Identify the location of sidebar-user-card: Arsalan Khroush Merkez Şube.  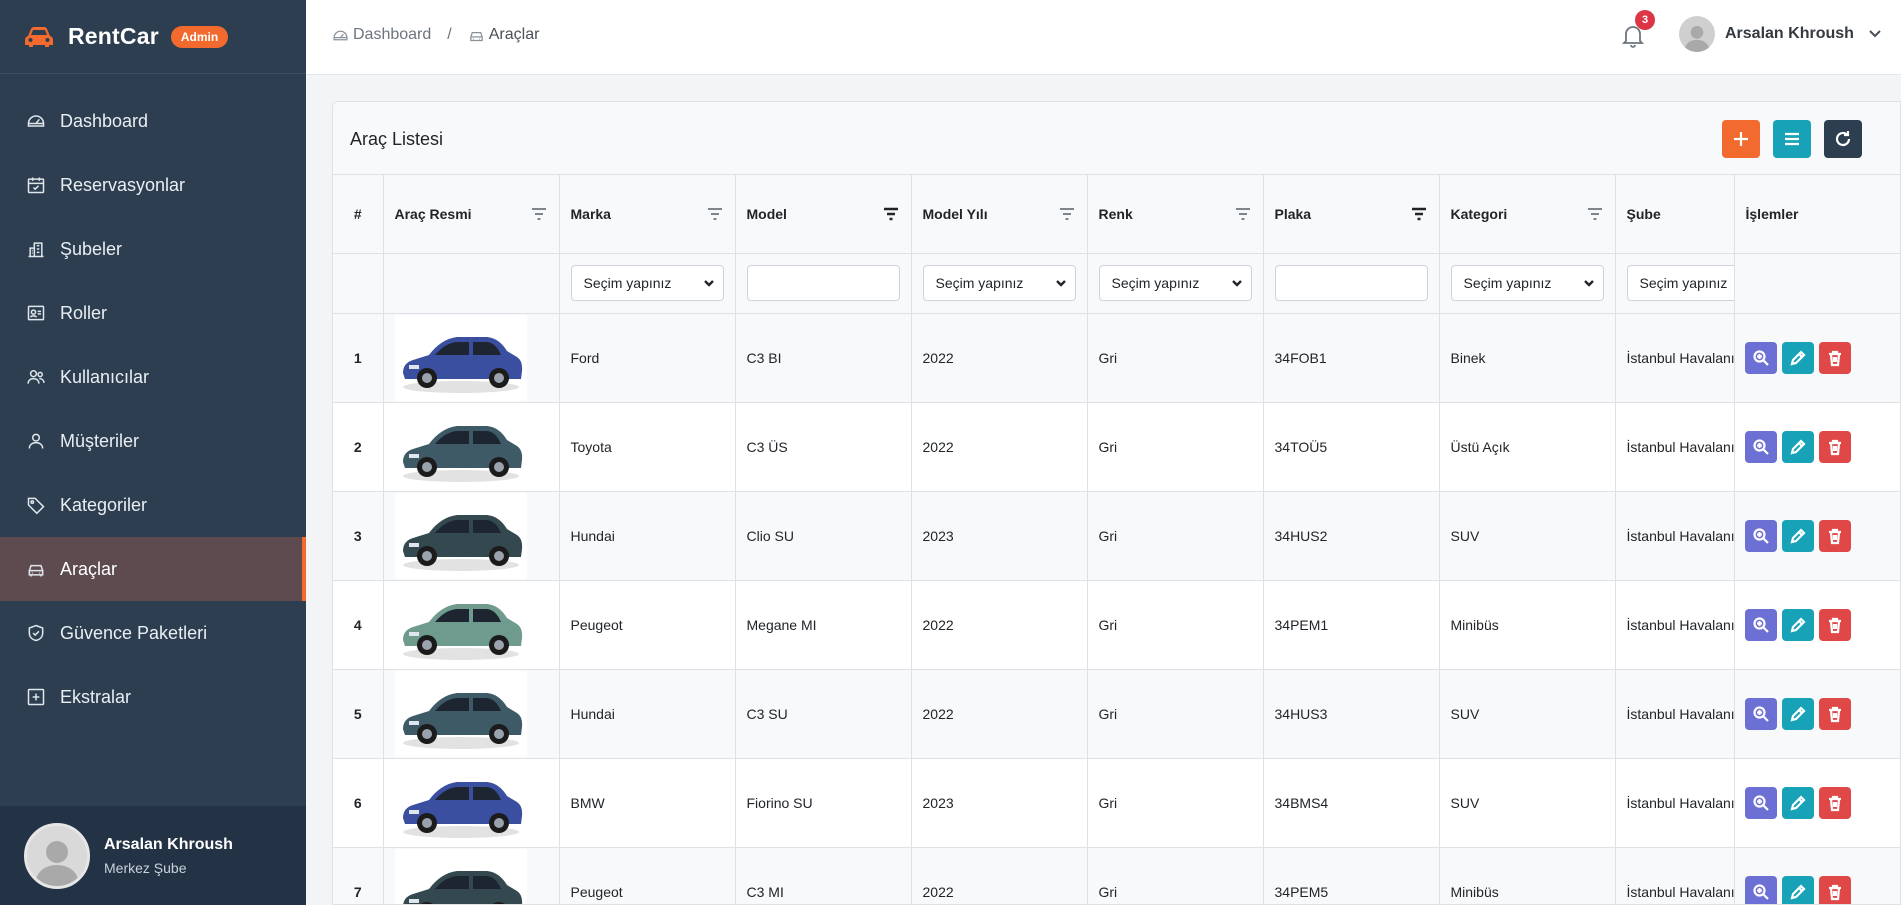
(153, 855).